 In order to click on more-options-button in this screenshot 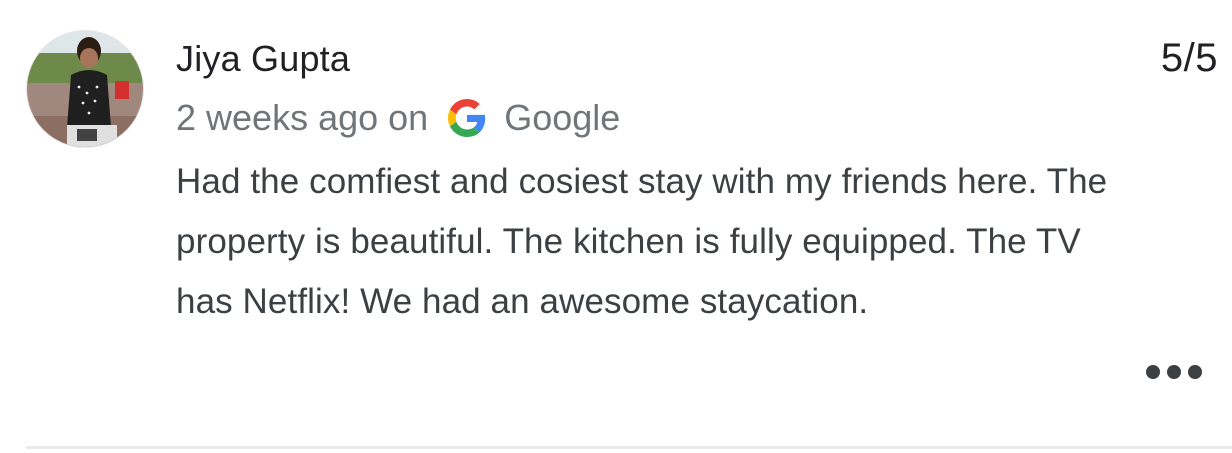, I will do `click(1174, 372)`.